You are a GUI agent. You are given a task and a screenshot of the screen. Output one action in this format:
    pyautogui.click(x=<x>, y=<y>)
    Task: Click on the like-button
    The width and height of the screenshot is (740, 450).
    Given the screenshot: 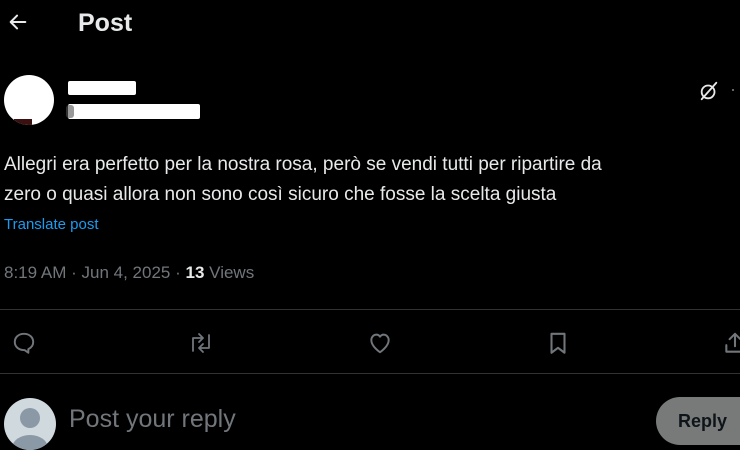 What is the action you would take?
    pyautogui.click(x=380, y=343)
    